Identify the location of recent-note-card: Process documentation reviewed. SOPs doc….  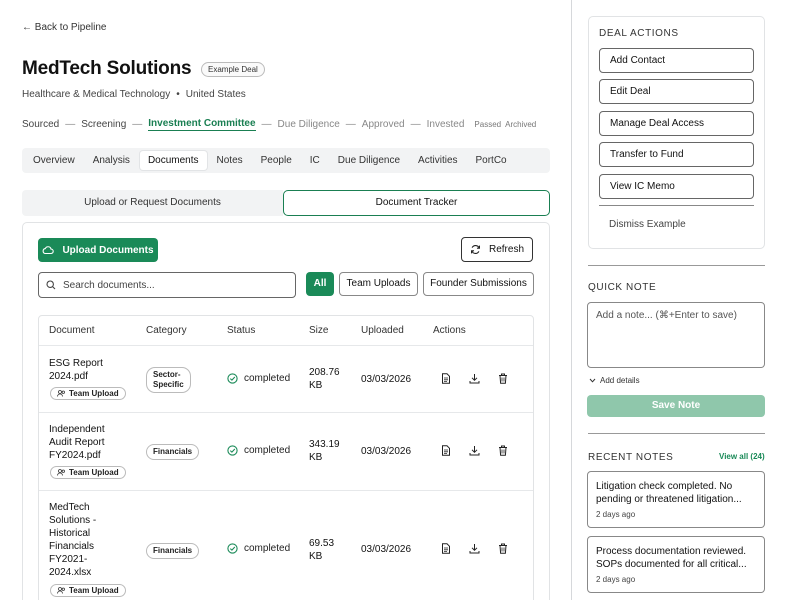
(676, 564).